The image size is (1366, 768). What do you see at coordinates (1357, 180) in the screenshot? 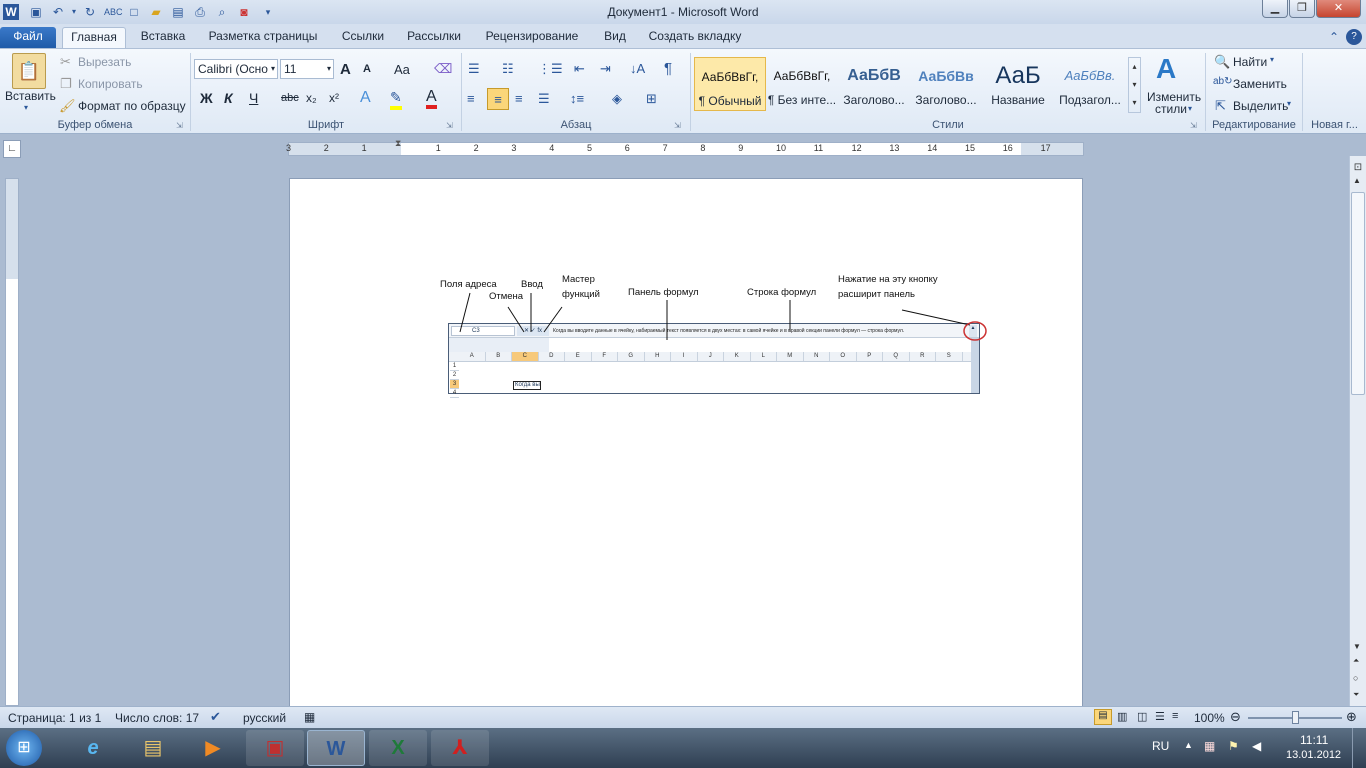
I see `scroll-up-icon: ▲` at bounding box center [1357, 180].